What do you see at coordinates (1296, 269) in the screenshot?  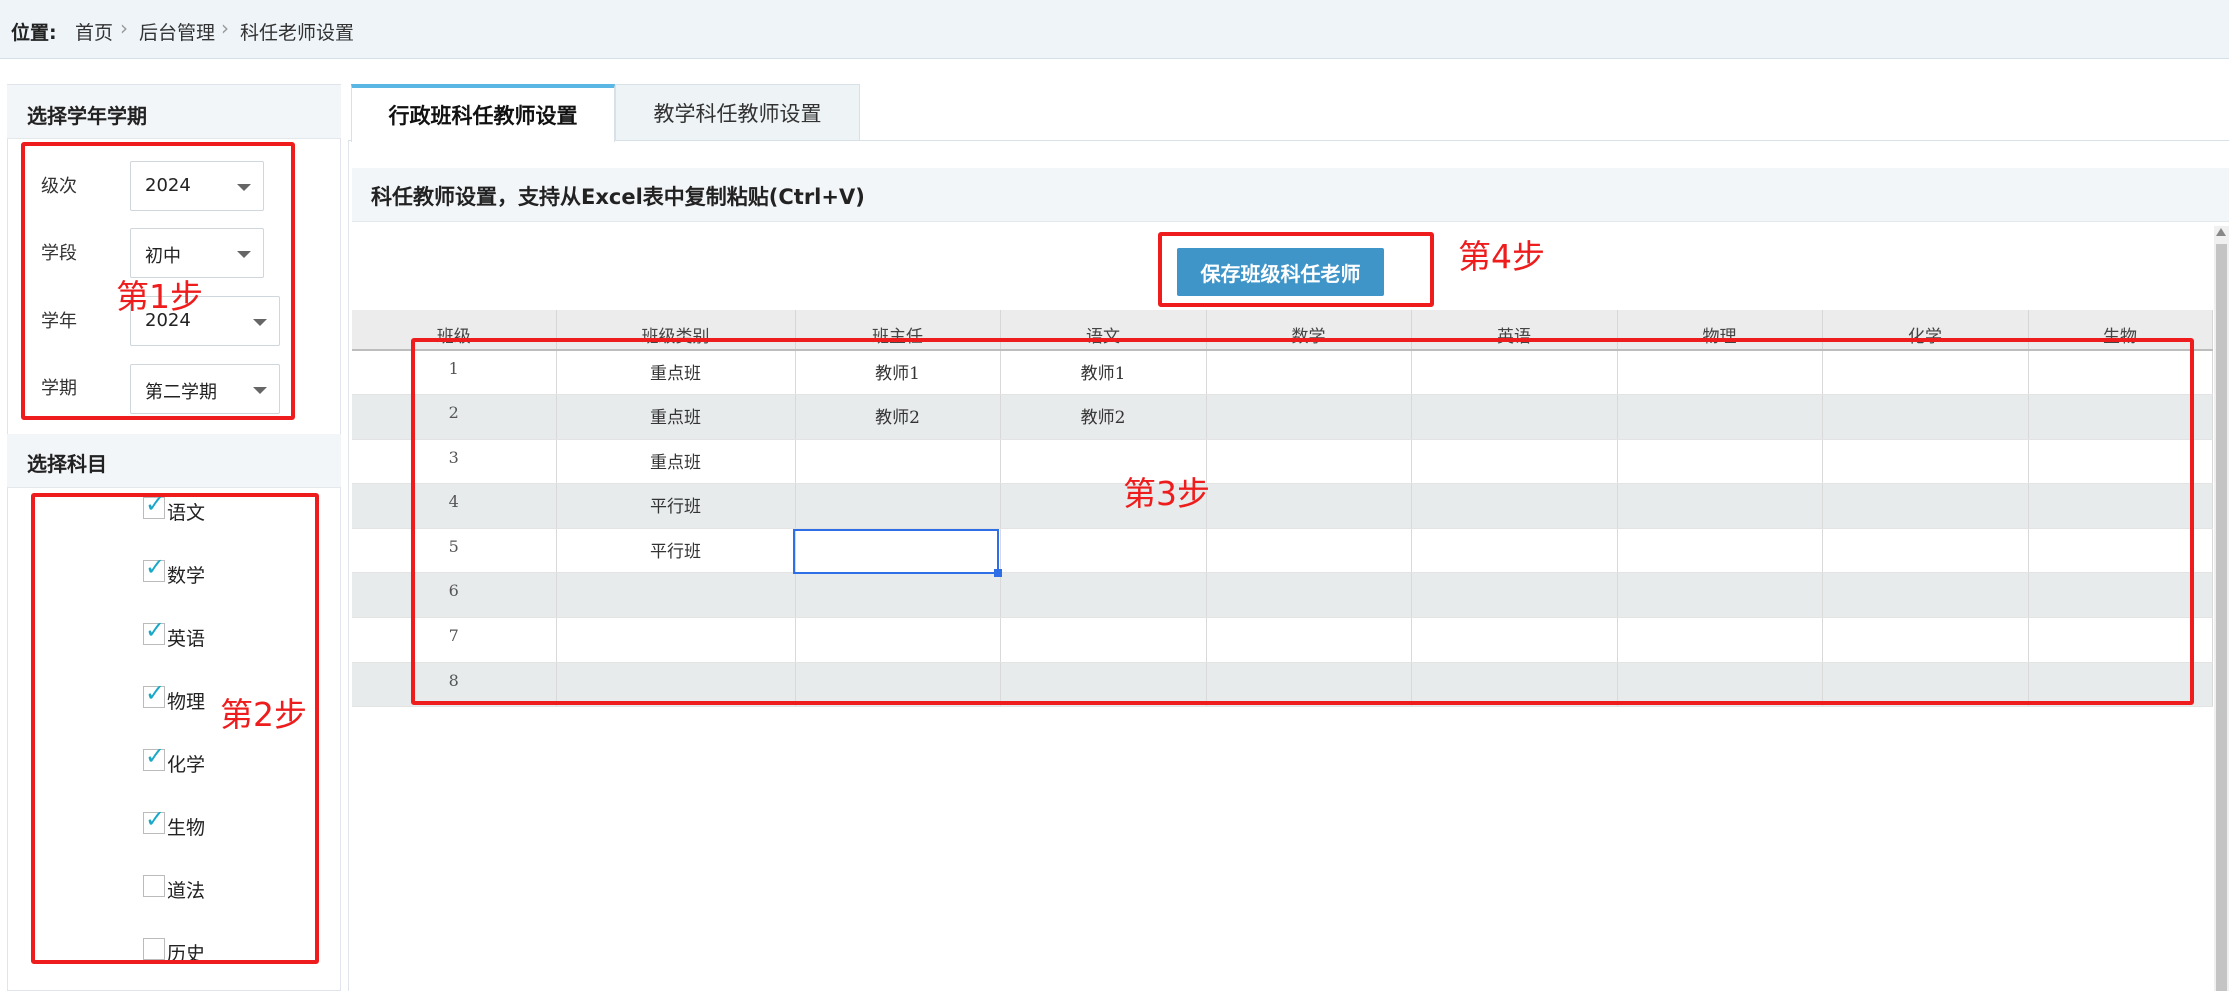 I see `step4-highlight-box` at bounding box center [1296, 269].